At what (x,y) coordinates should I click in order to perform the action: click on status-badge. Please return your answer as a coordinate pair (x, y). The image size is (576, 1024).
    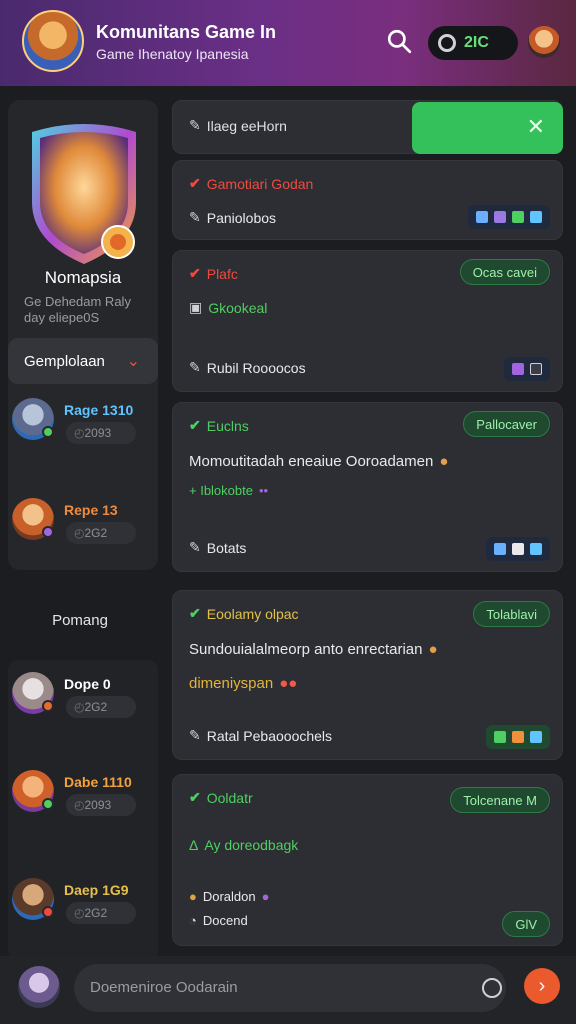
    Looking at the image, I should click on (48, 706).